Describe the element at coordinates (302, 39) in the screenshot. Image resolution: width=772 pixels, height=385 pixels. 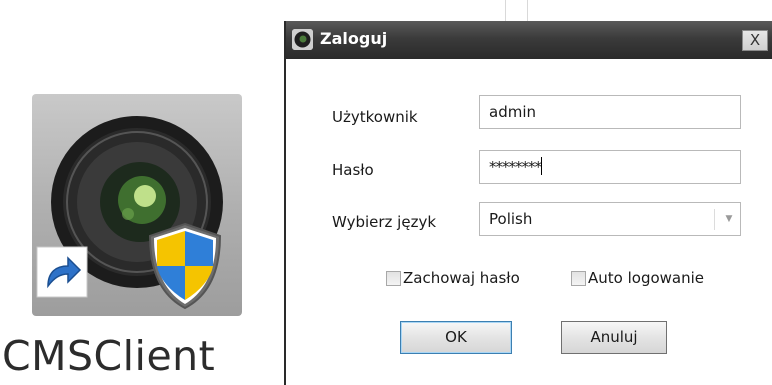
I see `app-title-icon` at that location.